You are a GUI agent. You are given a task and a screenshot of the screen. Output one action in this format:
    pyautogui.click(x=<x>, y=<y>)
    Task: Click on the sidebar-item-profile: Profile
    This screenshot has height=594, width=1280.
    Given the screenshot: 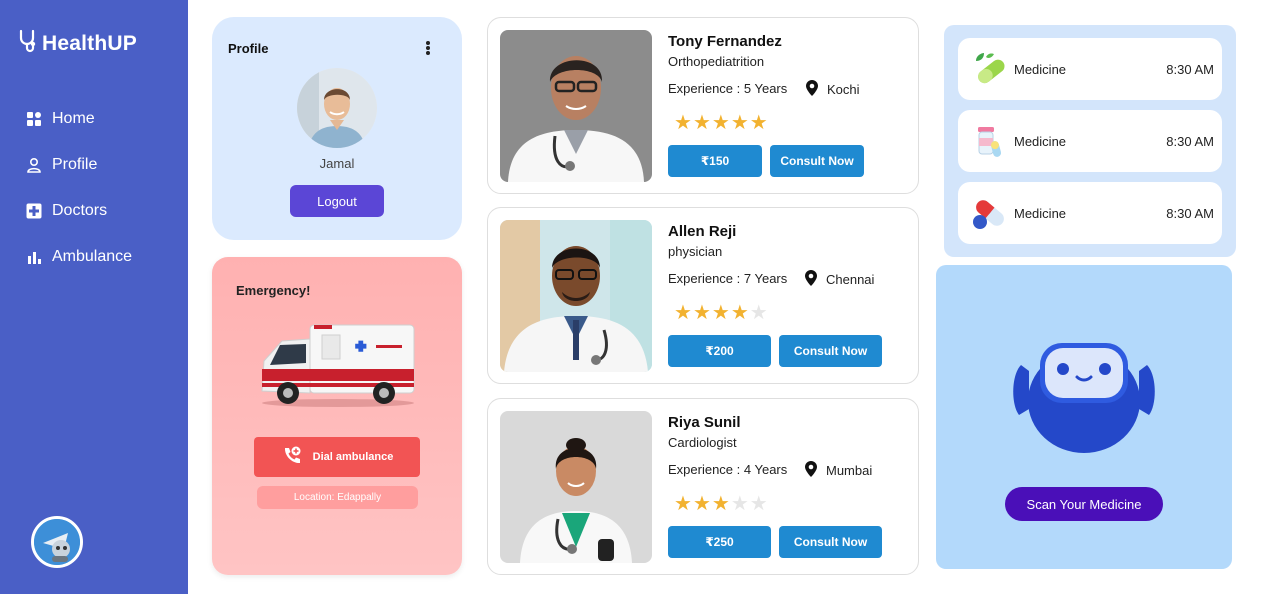 What is the action you would take?
    pyautogui.click(x=94, y=165)
    